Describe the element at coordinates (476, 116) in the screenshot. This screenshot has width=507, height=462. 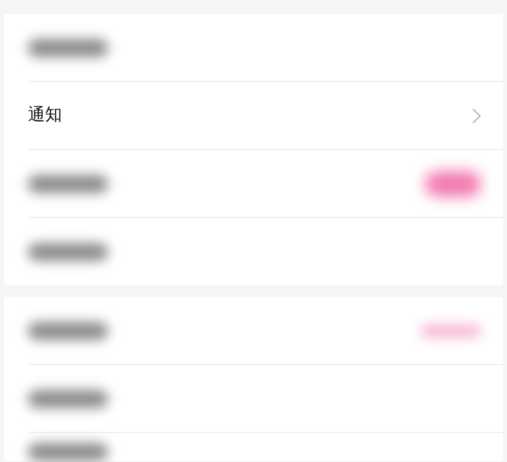
I see `chevron-icon` at that location.